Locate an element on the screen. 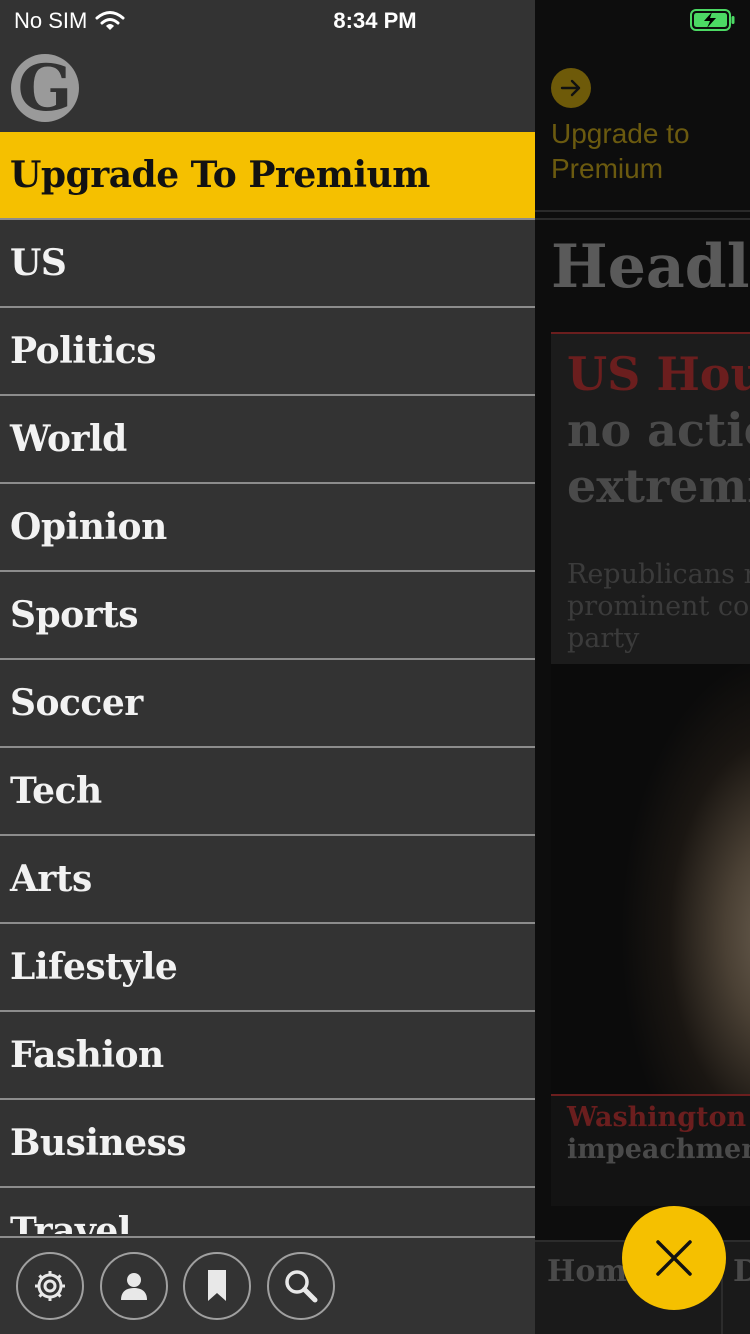 The height and width of the screenshot is (1334, 750). search-icon is located at coordinates (301, 1286).